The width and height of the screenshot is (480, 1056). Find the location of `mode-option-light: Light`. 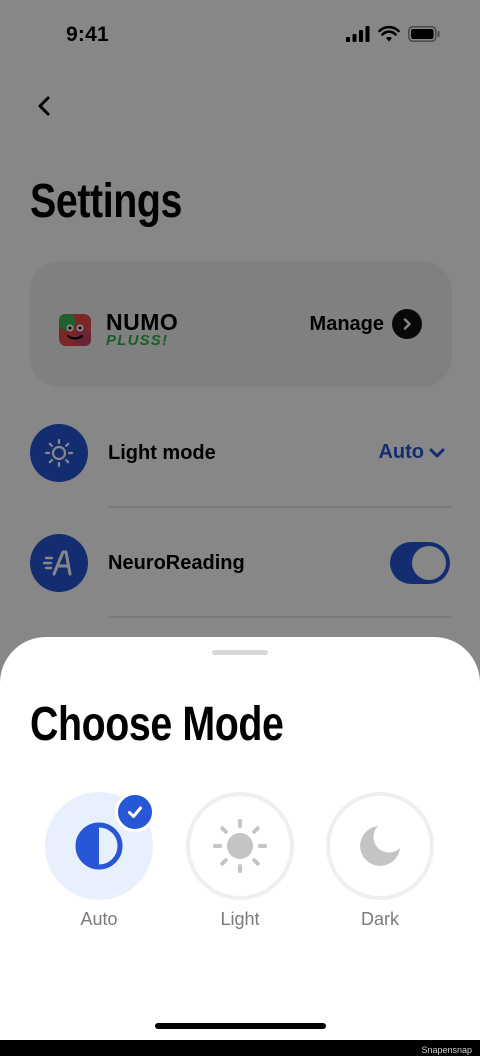

mode-option-light: Light is located at coordinates (240, 861).